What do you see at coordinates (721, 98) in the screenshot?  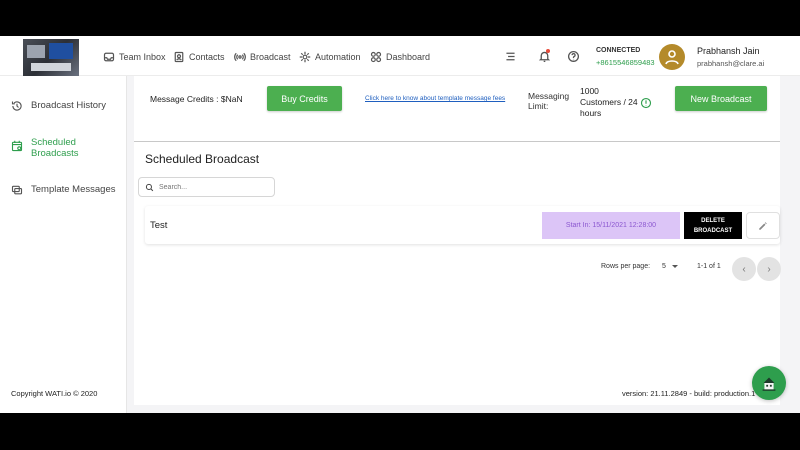 I see `new-broadcast-button: New Broadcast` at bounding box center [721, 98].